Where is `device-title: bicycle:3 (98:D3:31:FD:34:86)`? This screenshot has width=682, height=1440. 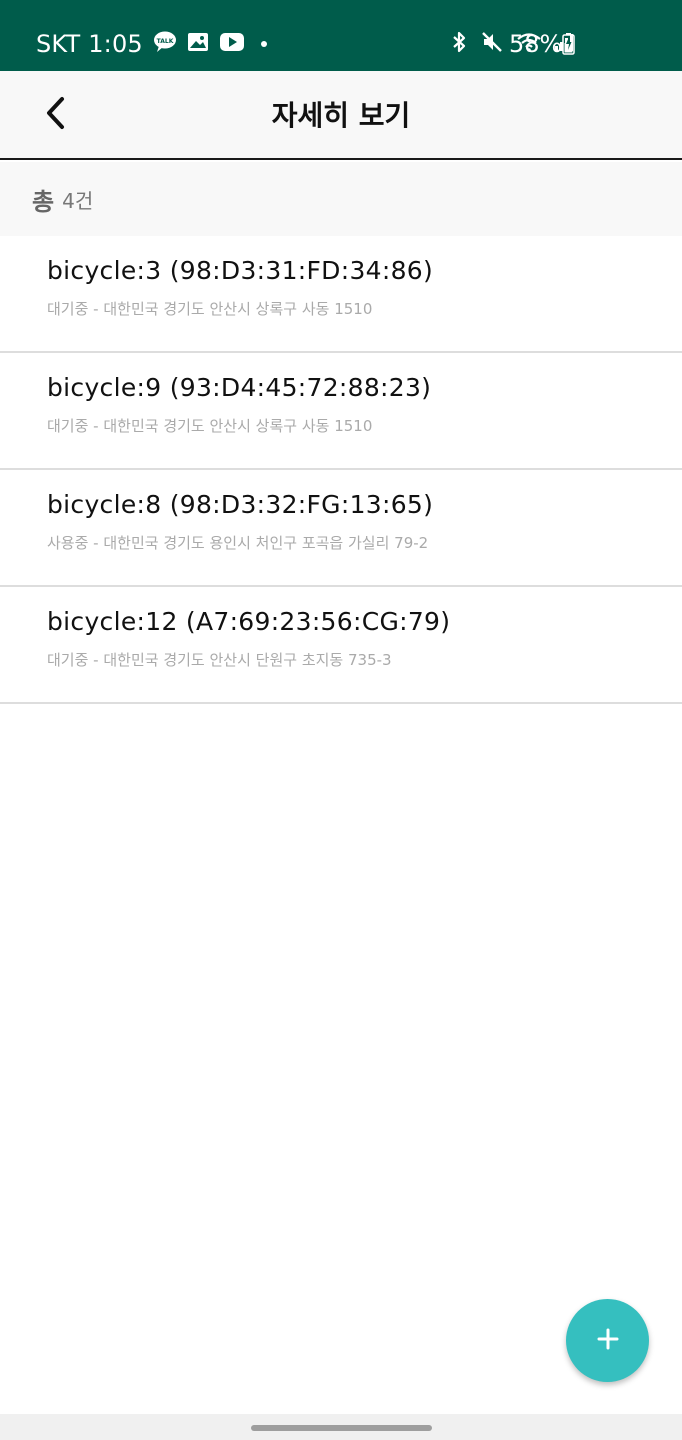 device-title: bicycle:3 (98:D3:31:FD:34:86) is located at coordinates (240, 270).